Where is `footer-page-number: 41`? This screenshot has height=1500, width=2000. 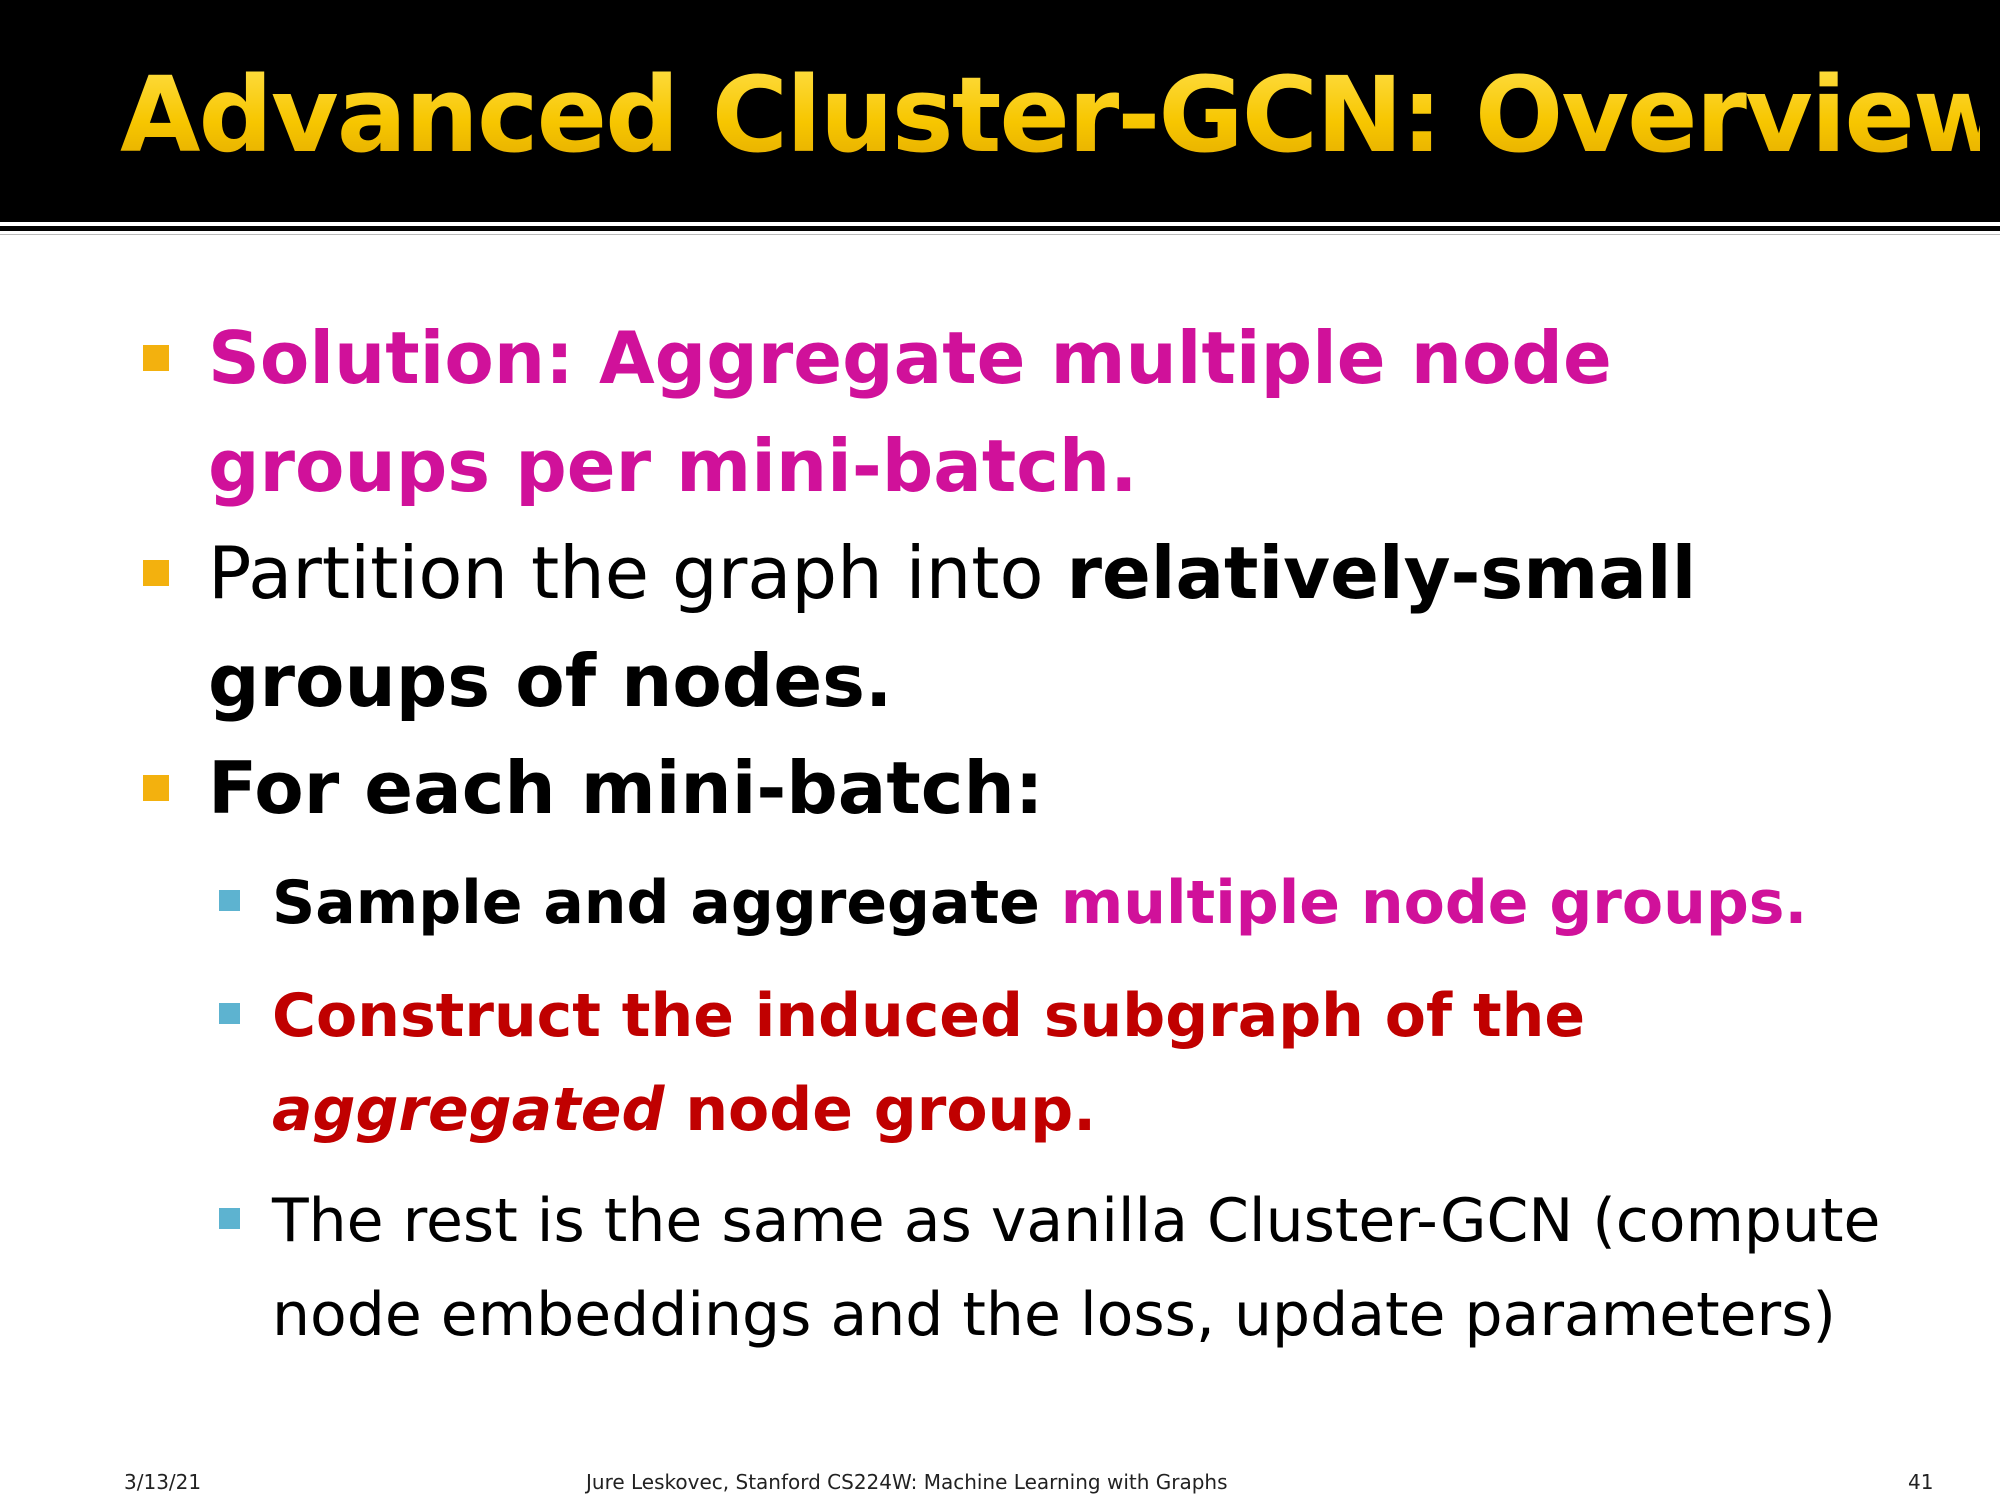
footer-page-number: 41 is located at coordinates (1921, 1482).